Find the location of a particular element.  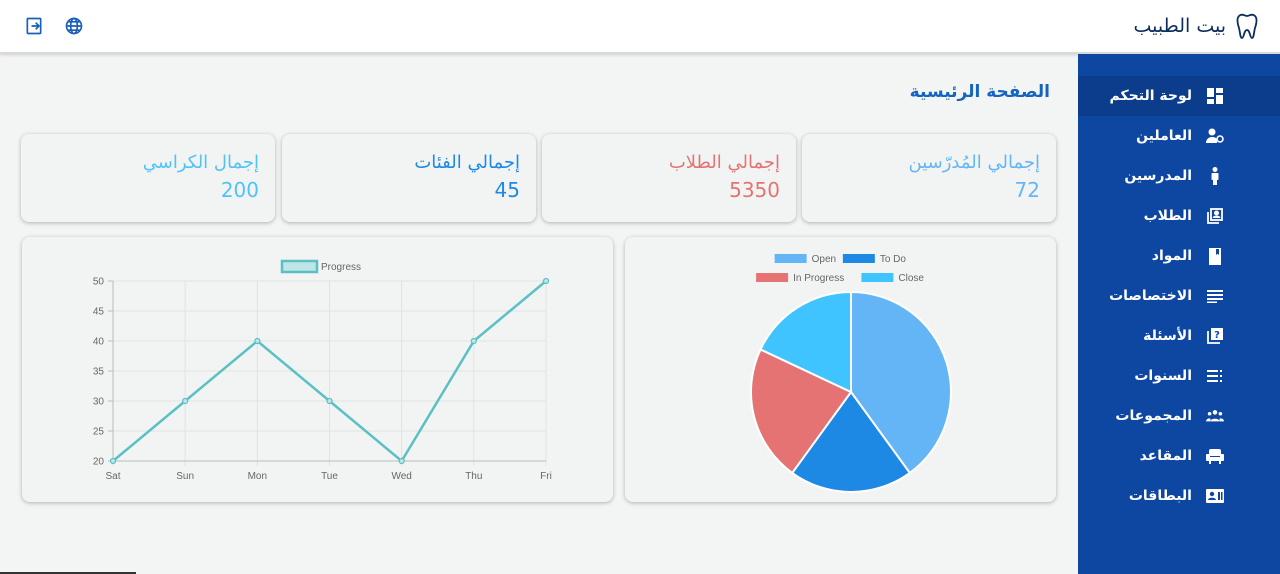

y-tick-label: 25 is located at coordinates (99, 432).